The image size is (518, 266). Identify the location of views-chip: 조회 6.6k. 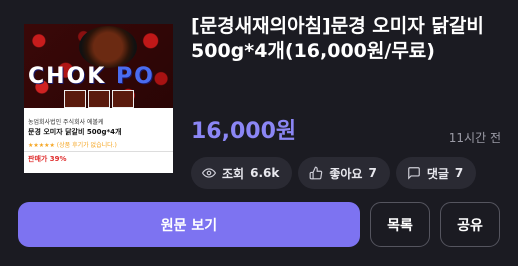
(242, 173).